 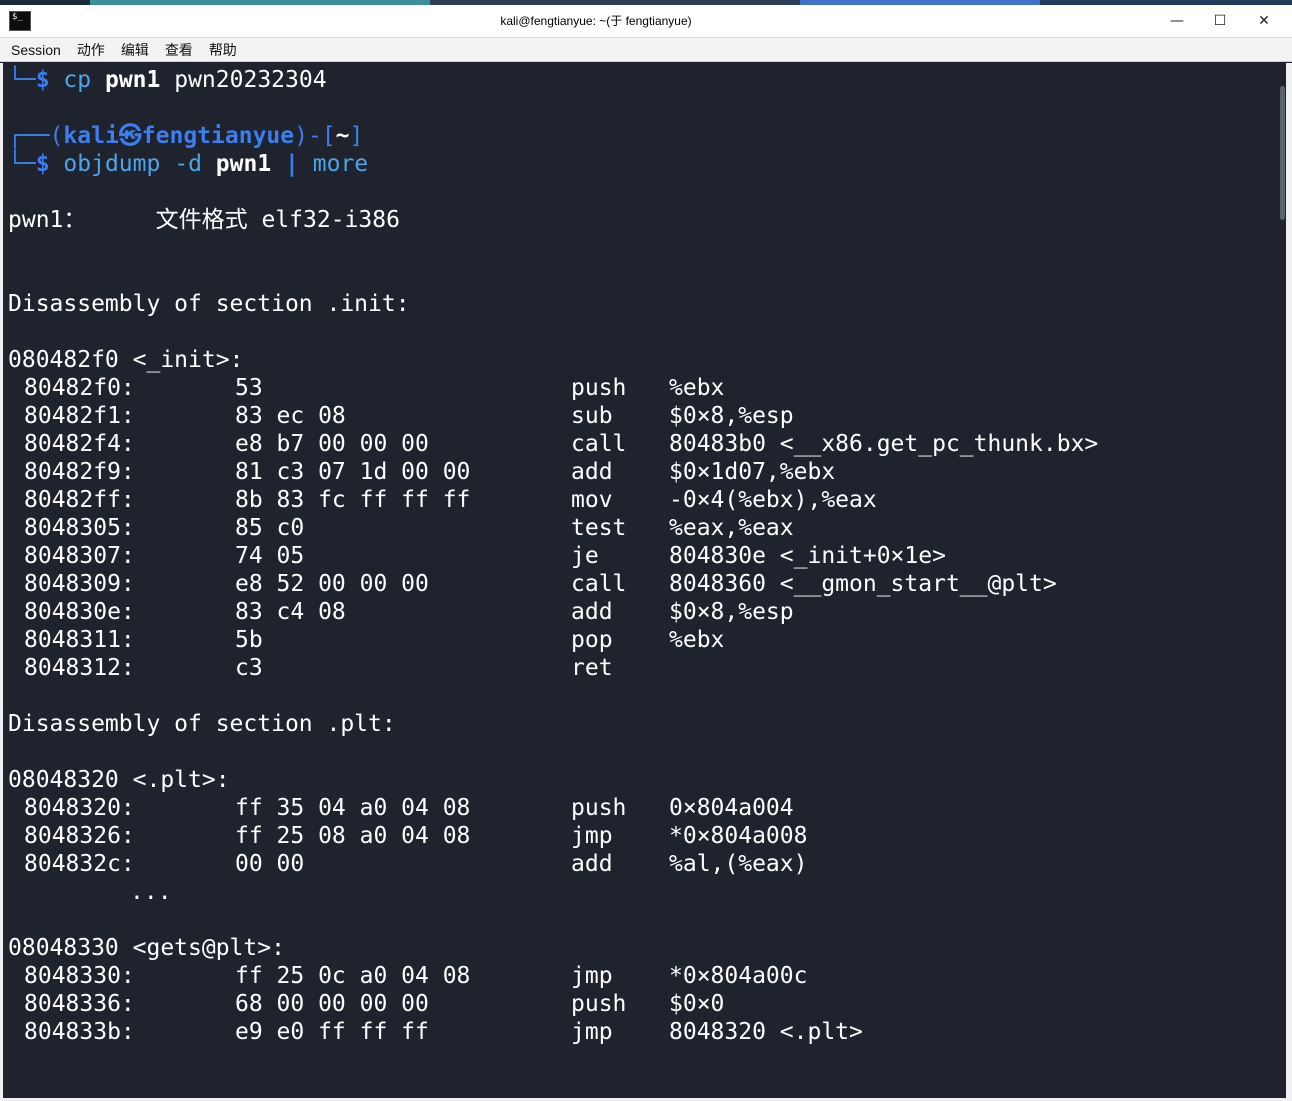 I want to click on minimize-button: —, so click(x=1177, y=21).